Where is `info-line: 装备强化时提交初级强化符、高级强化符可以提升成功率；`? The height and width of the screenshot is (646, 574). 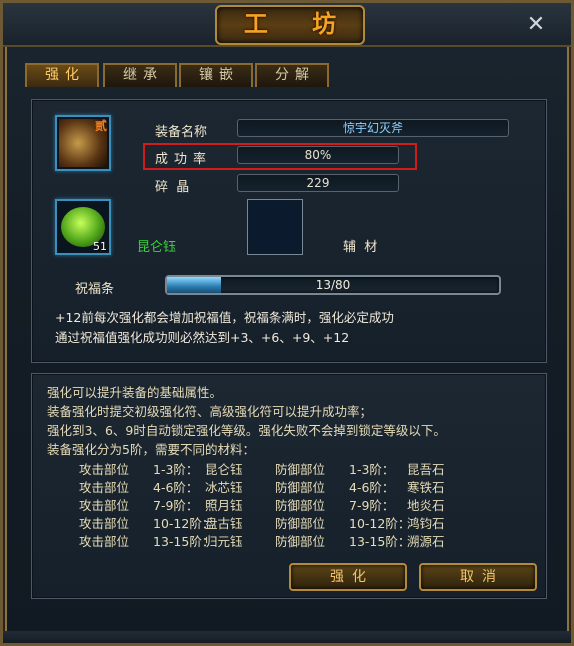 info-line: 装备强化时提交初级强化符、高级强化符可以提升成功率； is located at coordinates (210, 411).